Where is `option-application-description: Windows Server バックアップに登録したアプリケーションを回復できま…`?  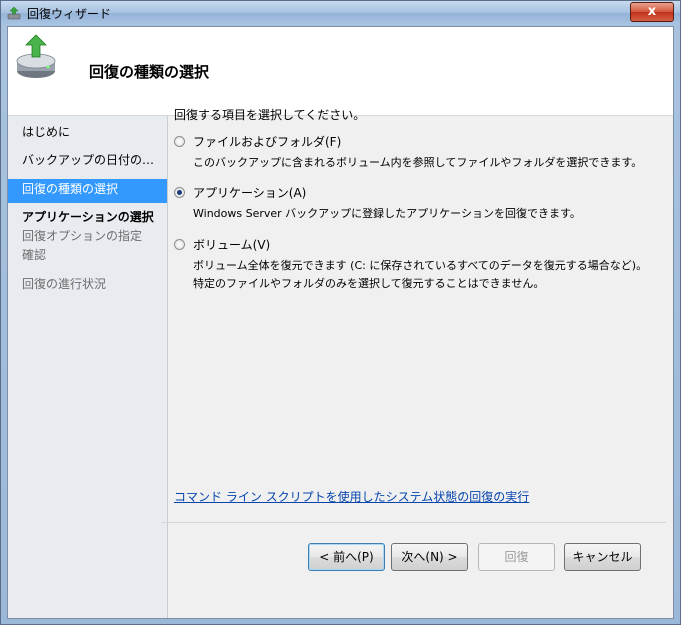 option-application-description: Windows Server バックアップに登録したアプリケーションを回復できま… is located at coordinates (387, 213).